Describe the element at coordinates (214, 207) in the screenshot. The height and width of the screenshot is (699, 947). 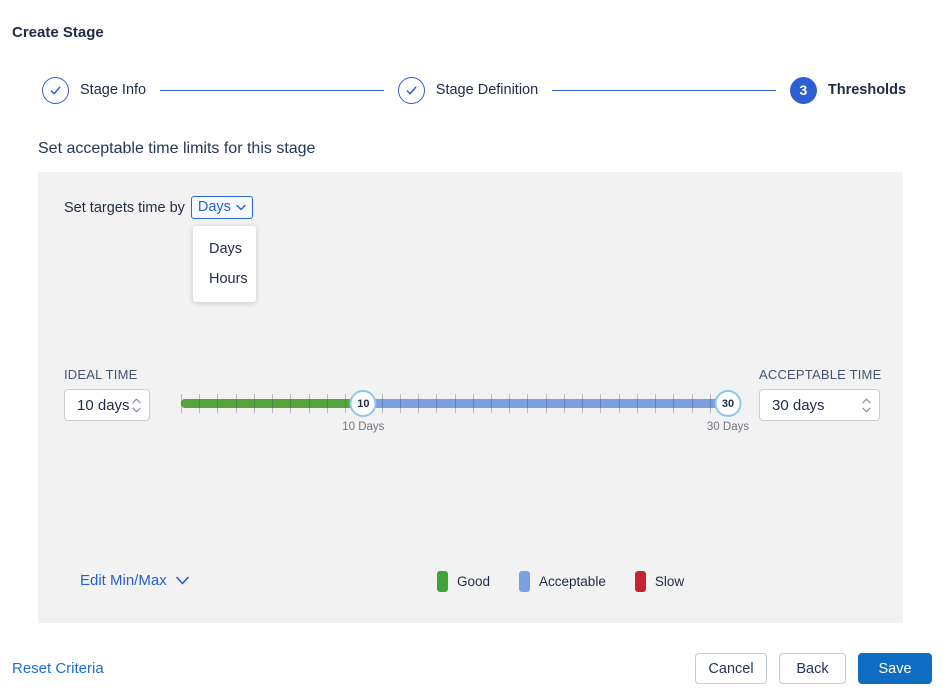
I see `time-unit-value: Days` at that location.